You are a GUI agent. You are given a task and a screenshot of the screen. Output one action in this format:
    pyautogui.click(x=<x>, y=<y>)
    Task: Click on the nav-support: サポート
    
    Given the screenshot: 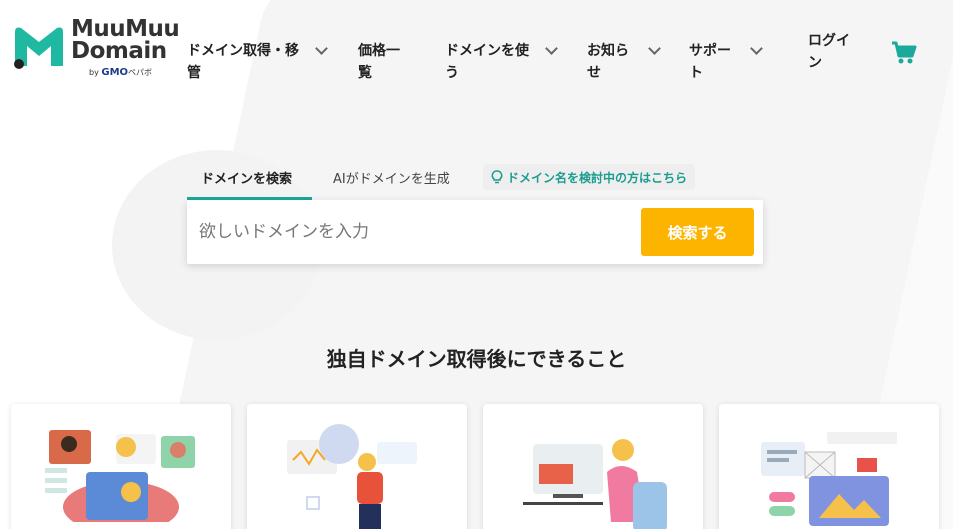 What is the action you would take?
    pyautogui.click(x=710, y=62)
    